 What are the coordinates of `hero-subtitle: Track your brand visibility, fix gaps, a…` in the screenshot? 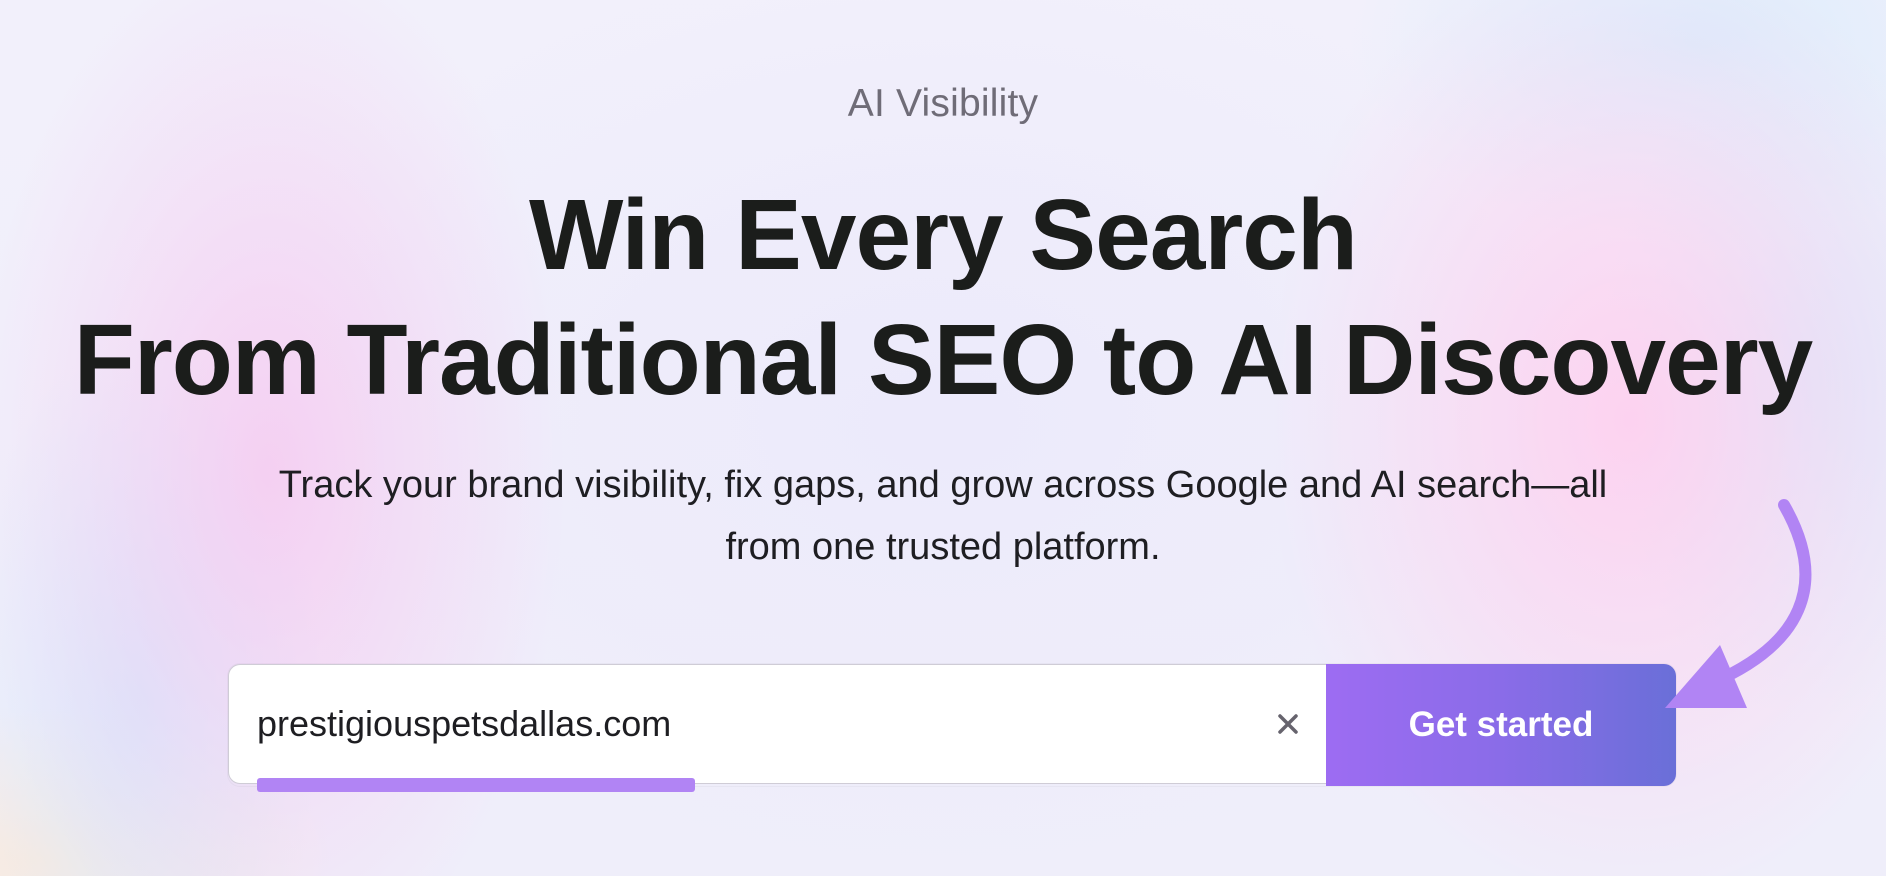 It's located at (943, 516).